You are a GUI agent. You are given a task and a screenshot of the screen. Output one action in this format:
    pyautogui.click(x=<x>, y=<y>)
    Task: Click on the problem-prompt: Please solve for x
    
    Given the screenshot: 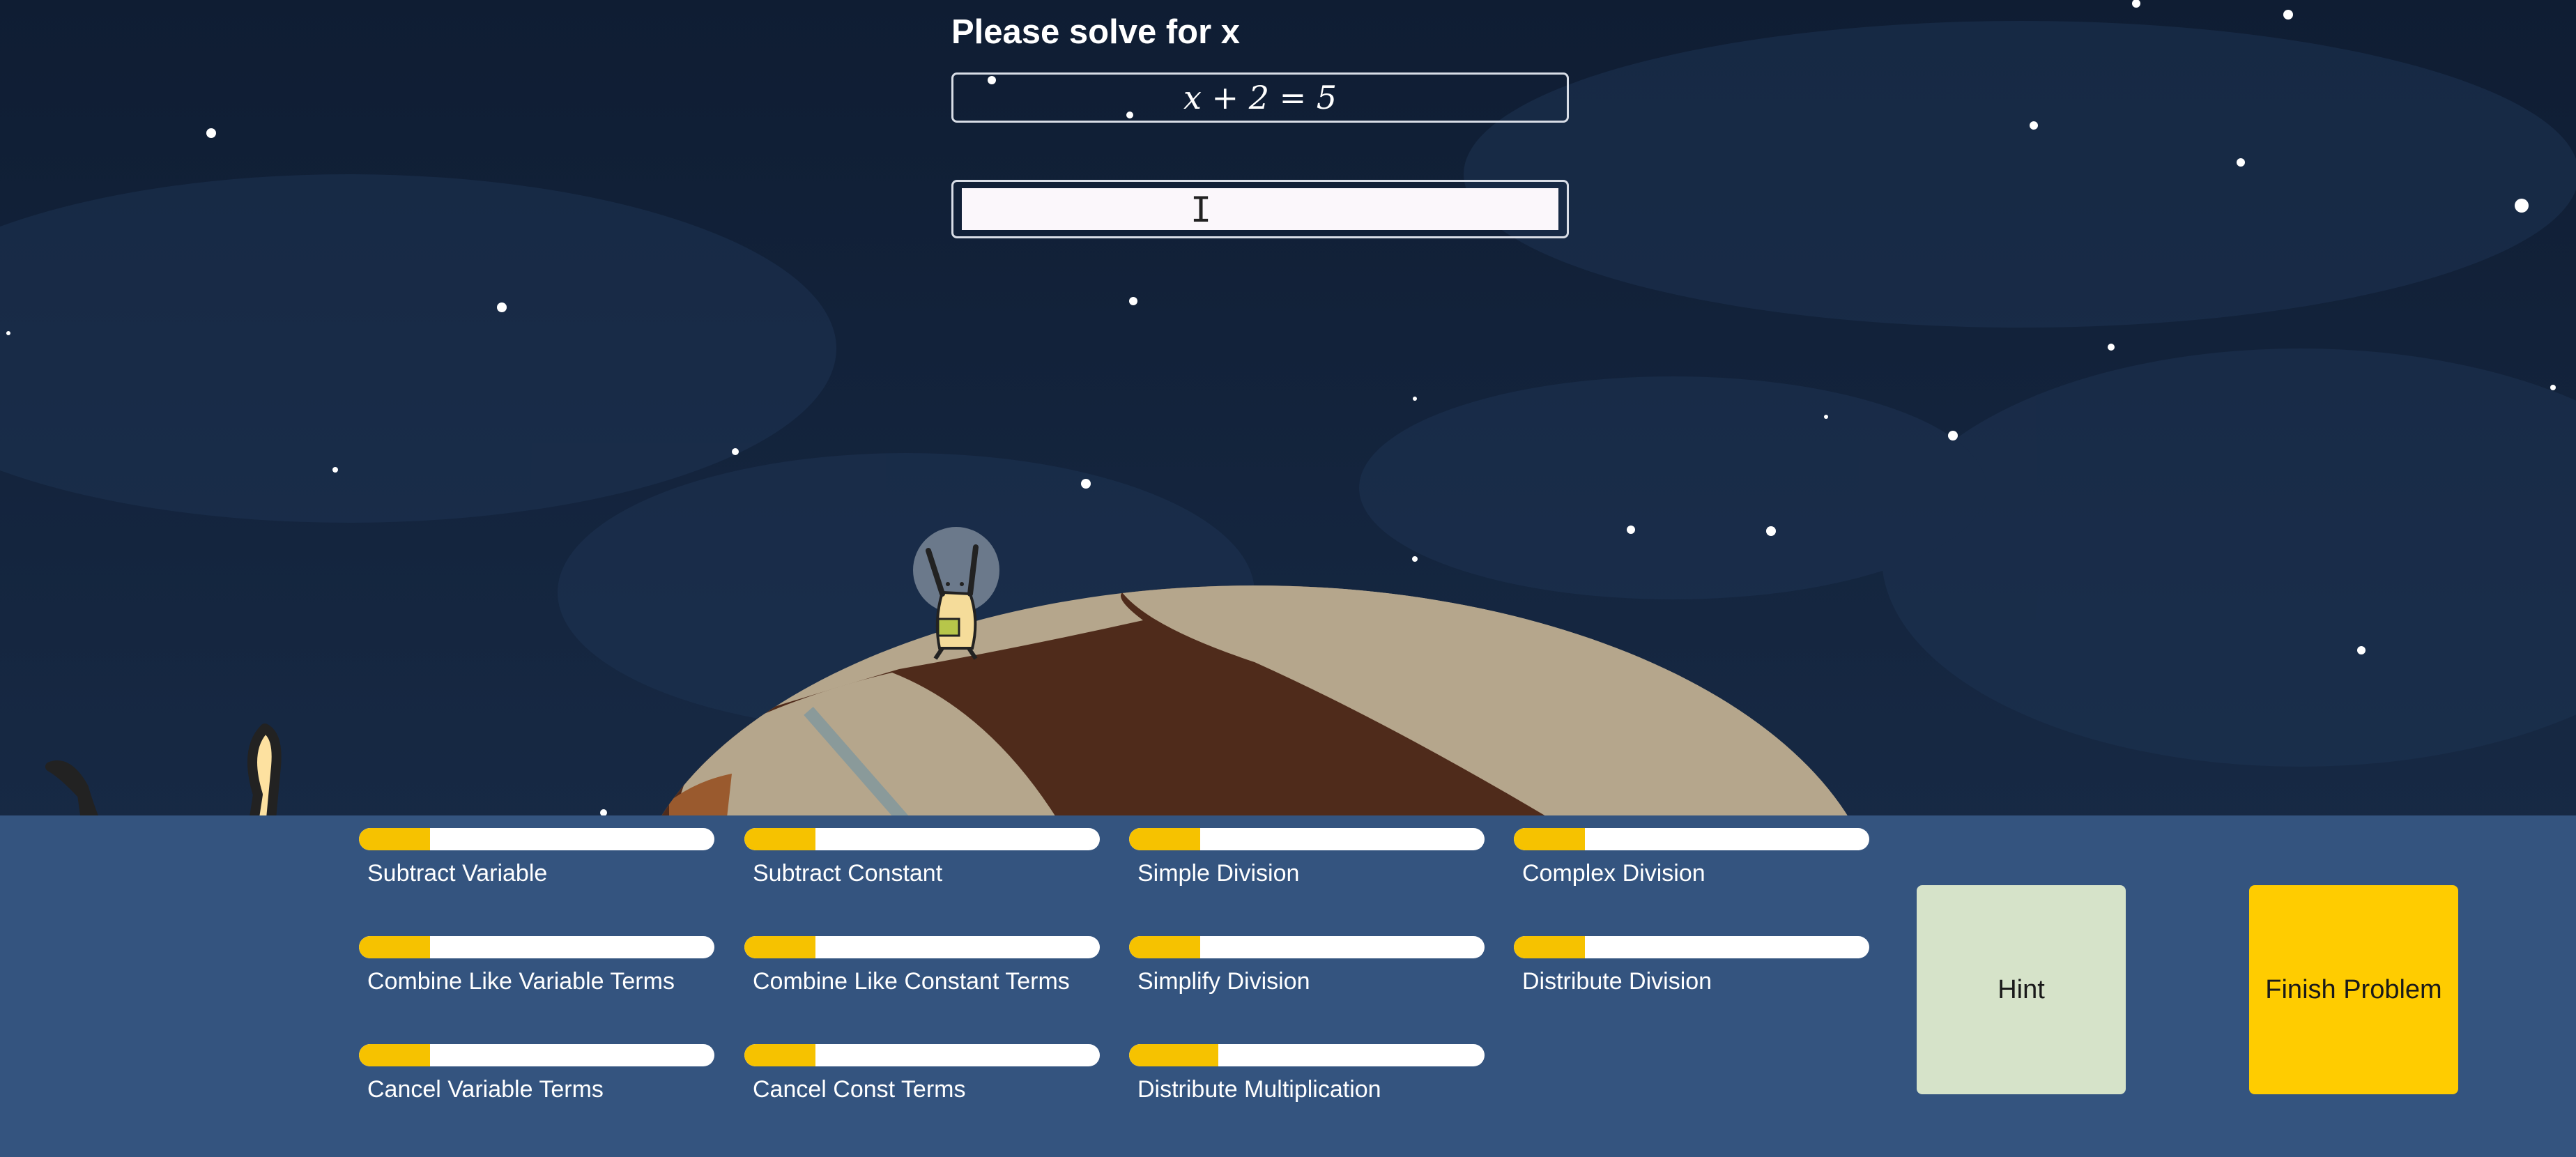 What is the action you would take?
    pyautogui.click(x=1096, y=32)
    